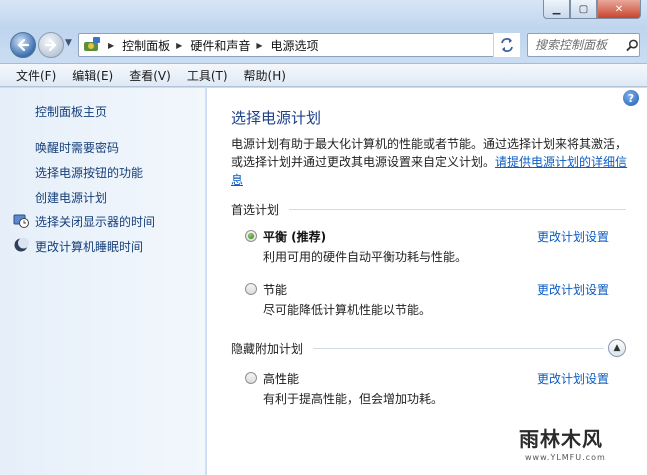  I want to click on caption-buttons: ▁ ▢ ✕, so click(592, 9).